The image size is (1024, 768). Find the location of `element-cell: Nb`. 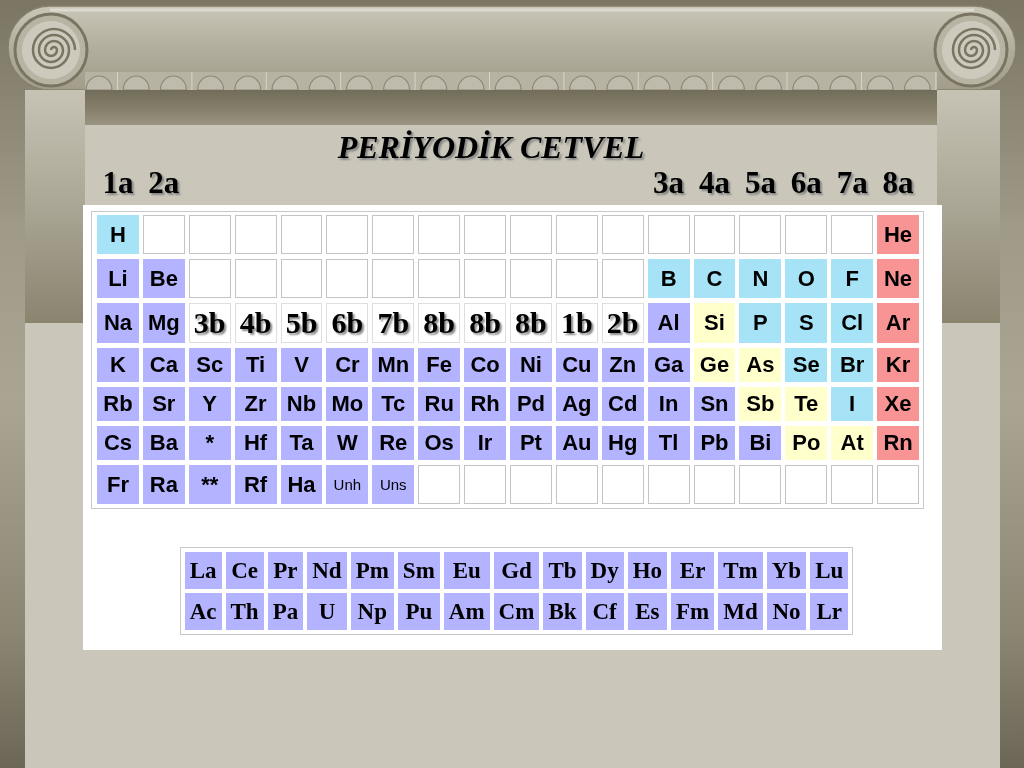

element-cell: Nb is located at coordinates (301, 404).